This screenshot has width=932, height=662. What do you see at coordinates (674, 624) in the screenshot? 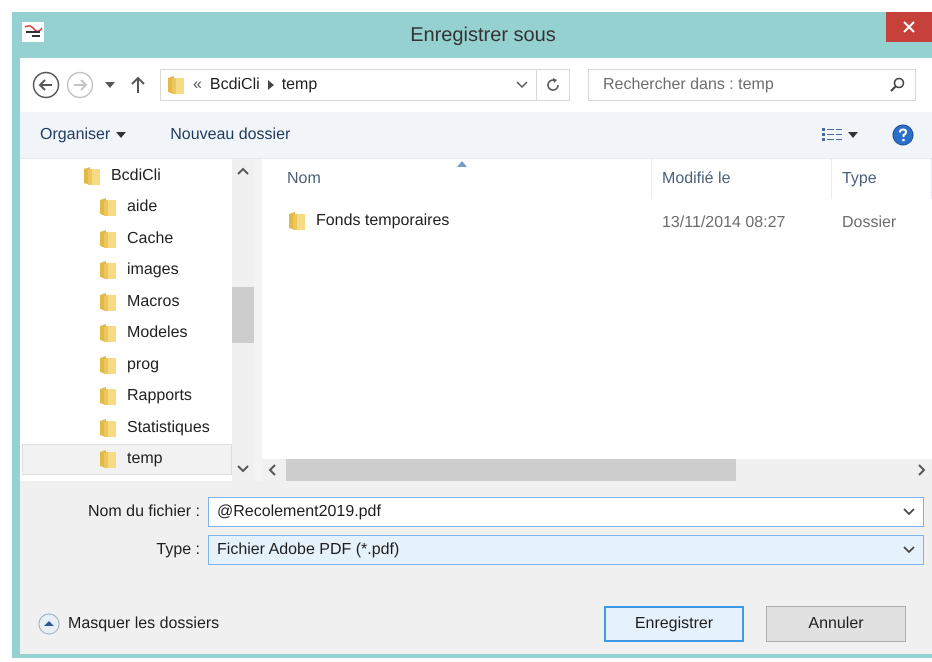
I see `save-button: Enregistrer` at bounding box center [674, 624].